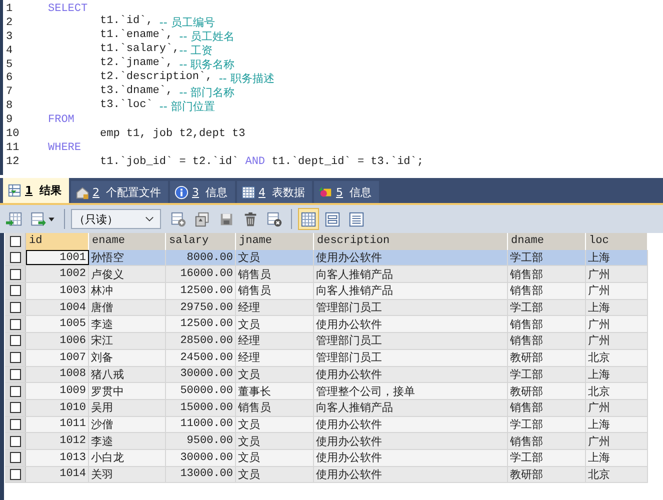 The width and height of the screenshot is (663, 500). I want to click on sql-keyword: FROM, so click(61, 120).